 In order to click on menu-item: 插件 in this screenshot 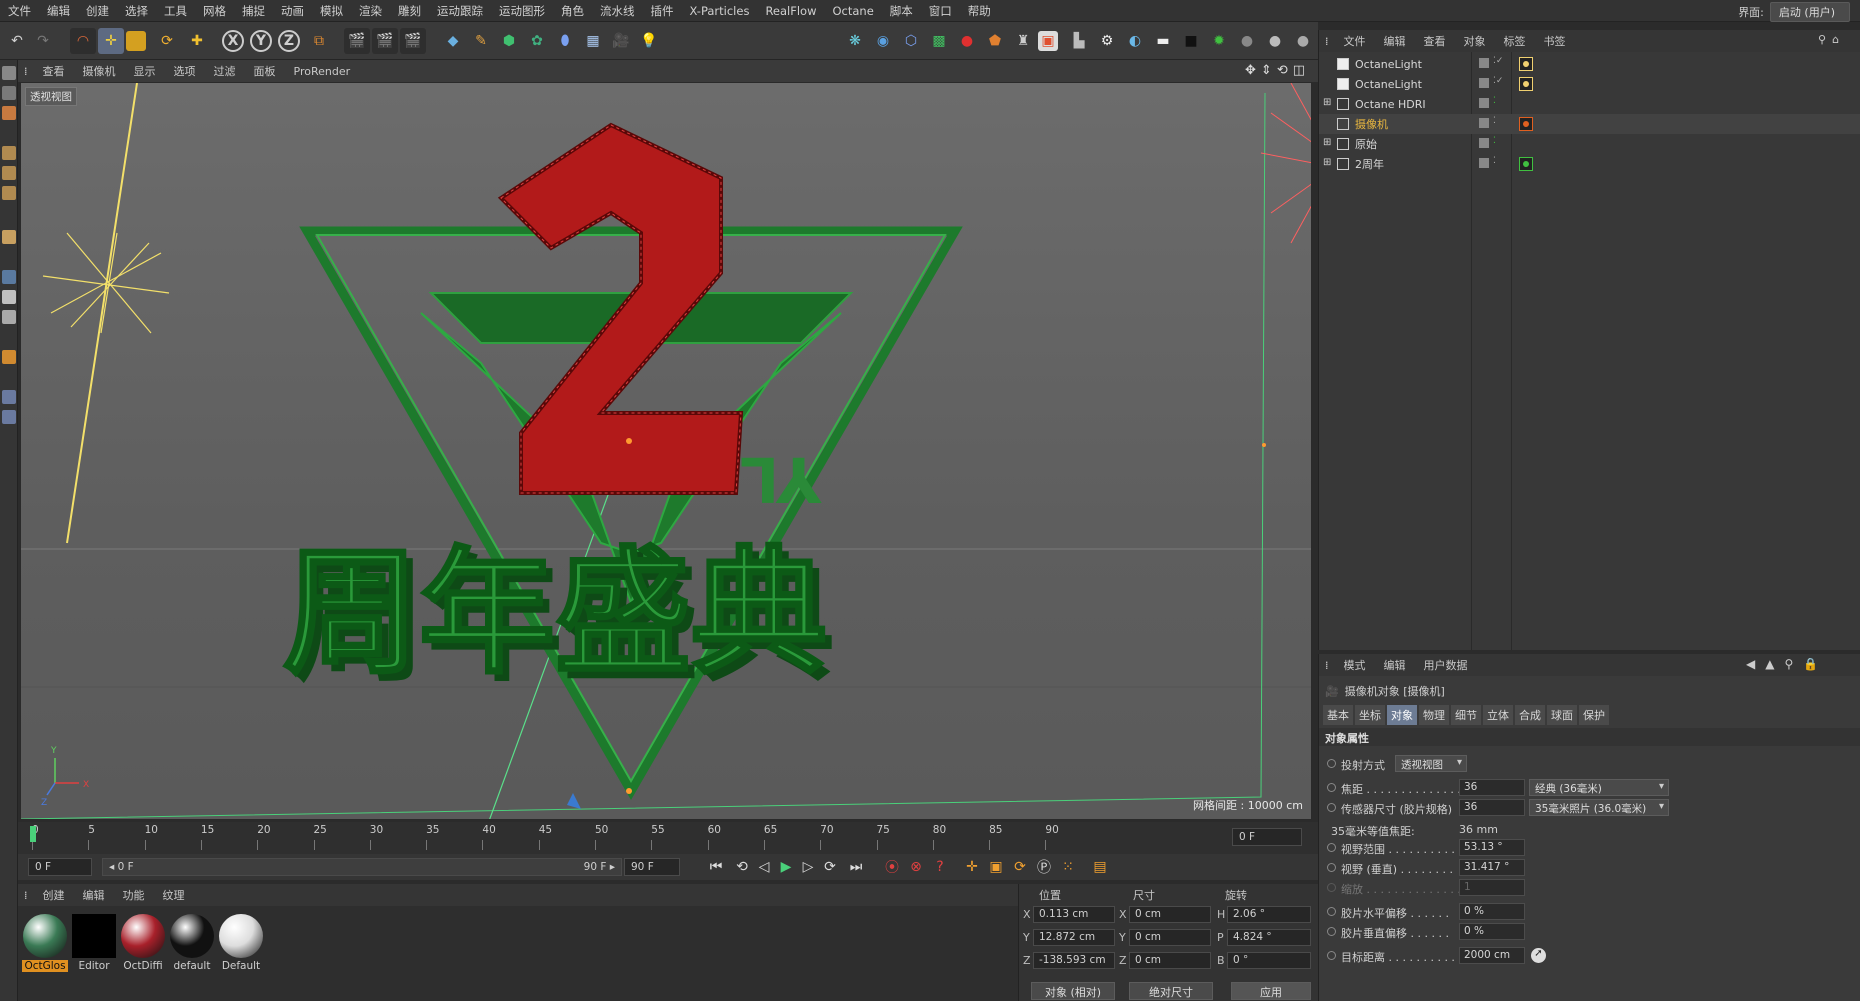, I will do `click(662, 11)`.